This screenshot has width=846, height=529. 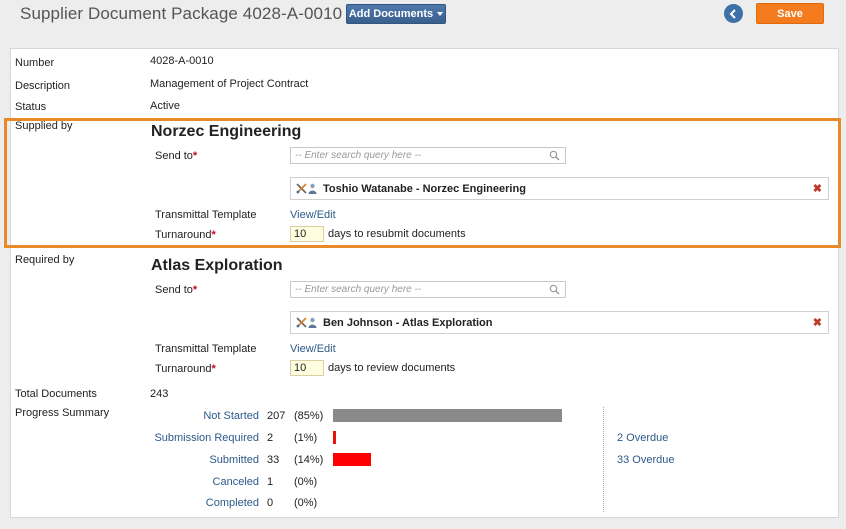 I want to click on supplier-turnaround-days-text: days to resubmit documents, so click(x=397, y=234).